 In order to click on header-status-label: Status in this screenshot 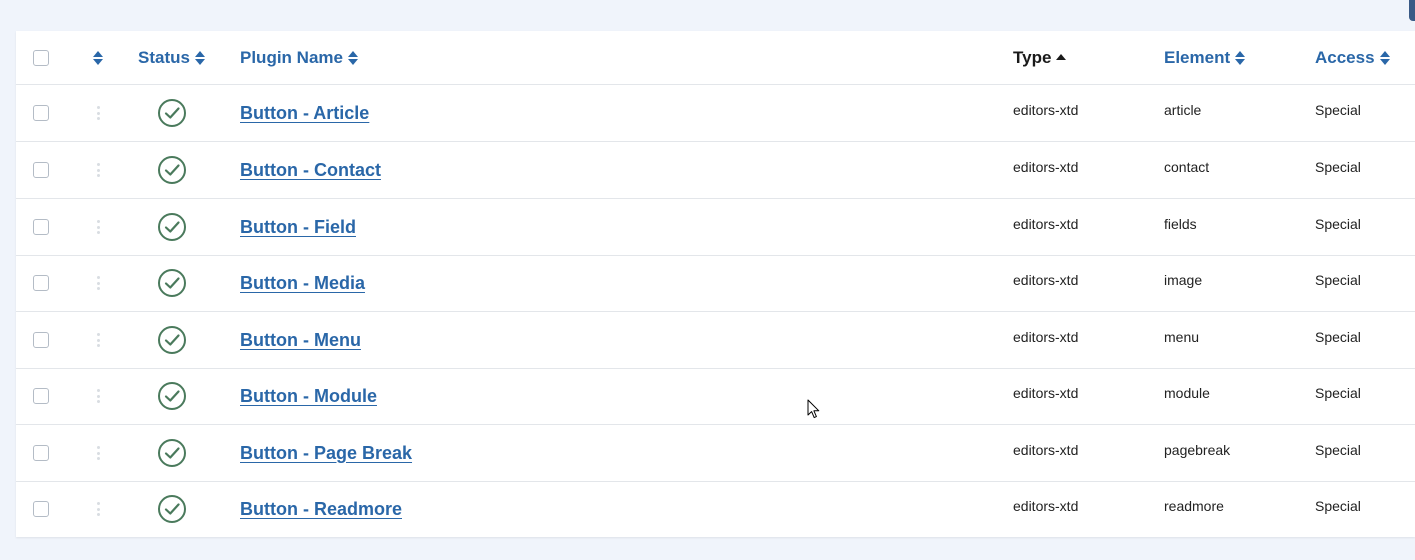, I will do `click(164, 57)`.